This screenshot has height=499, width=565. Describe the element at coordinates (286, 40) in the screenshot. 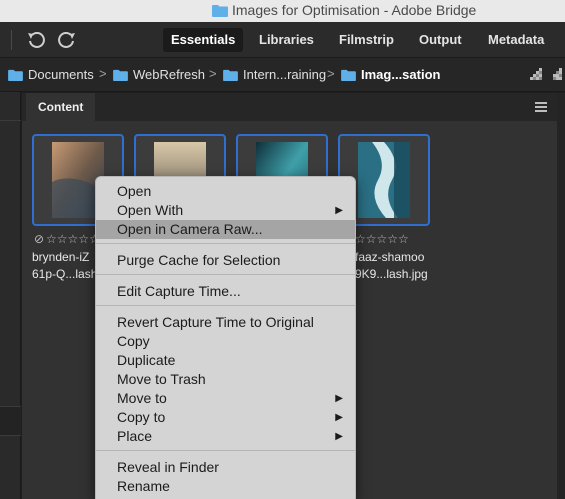

I see `workspace-libraries: Libraries` at that location.